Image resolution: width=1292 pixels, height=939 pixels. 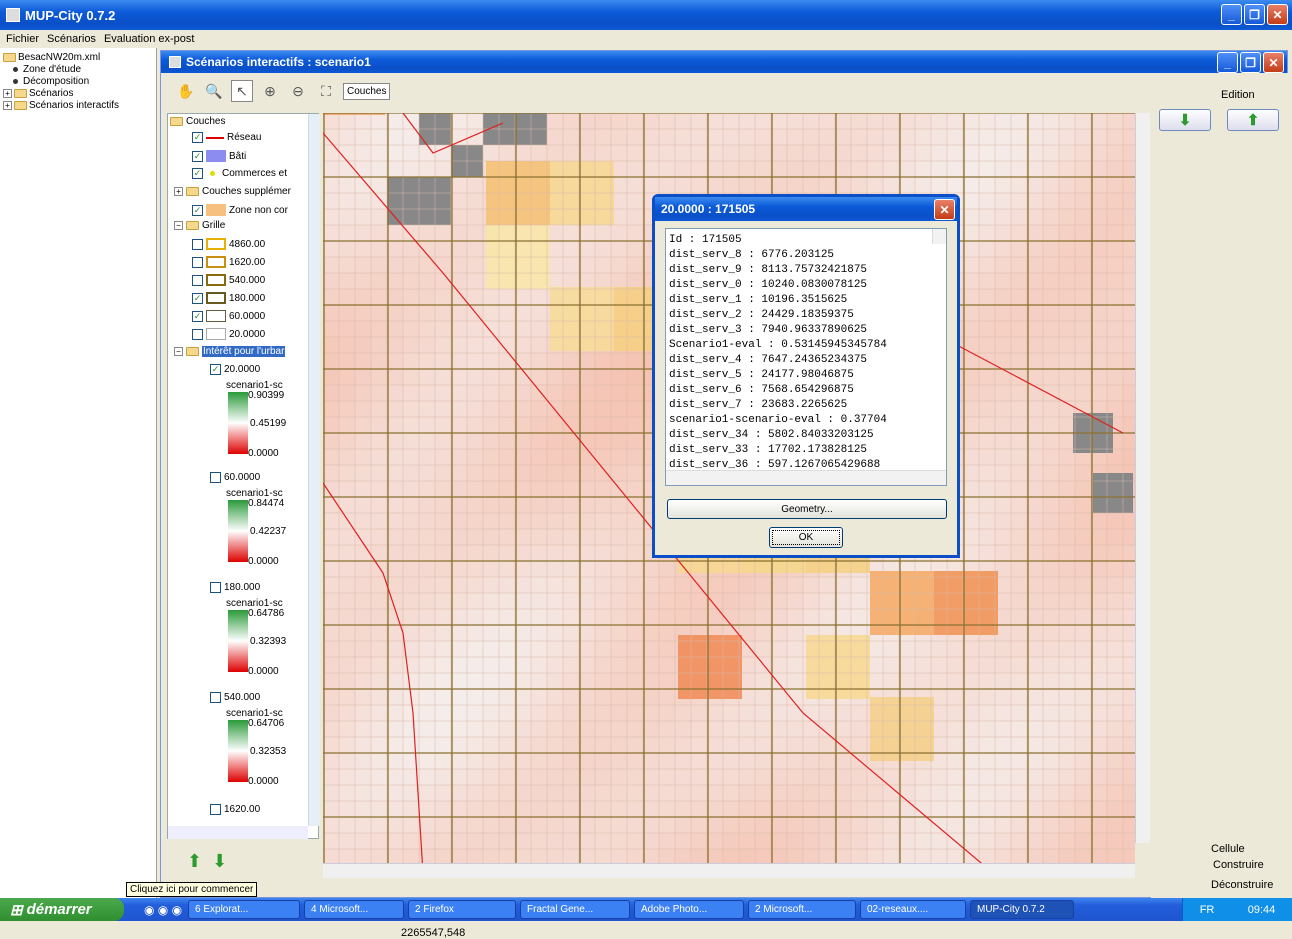 What do you see at coordinates (314, 470) in the screenshot?
I see `layer-panel-scrollbar` at bounding box center [314, 470].